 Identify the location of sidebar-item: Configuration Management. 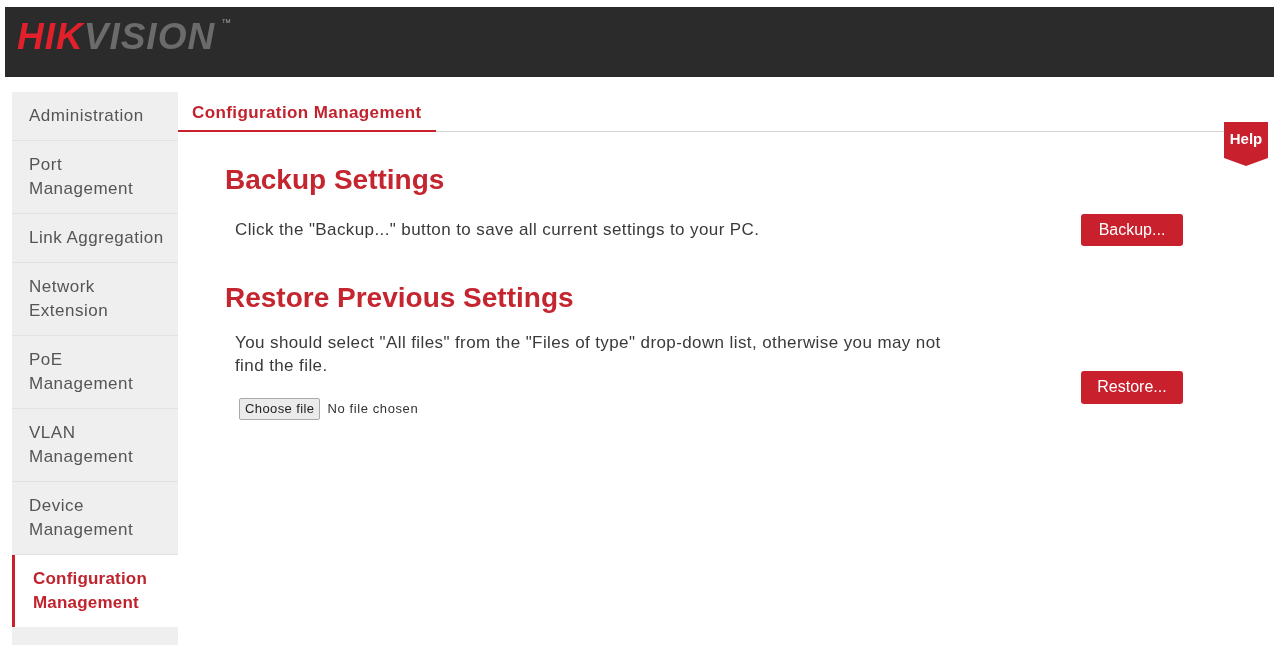
(95, 591).